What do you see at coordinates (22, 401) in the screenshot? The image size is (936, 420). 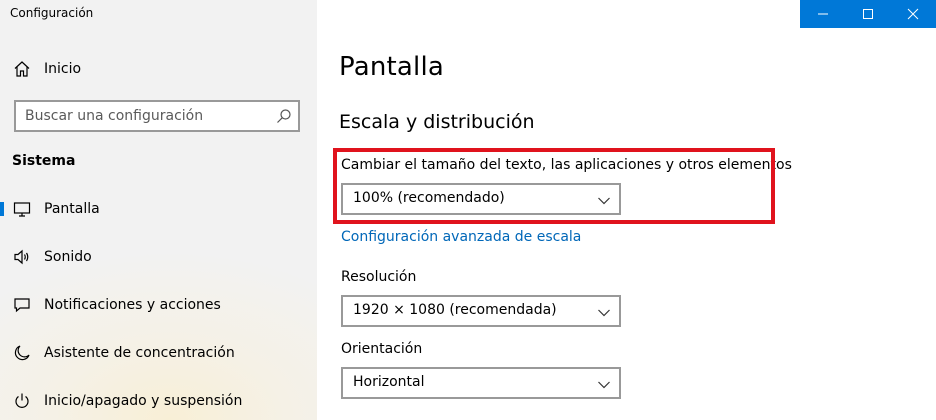 I see `power-icon` at bounding box center [22, 401].